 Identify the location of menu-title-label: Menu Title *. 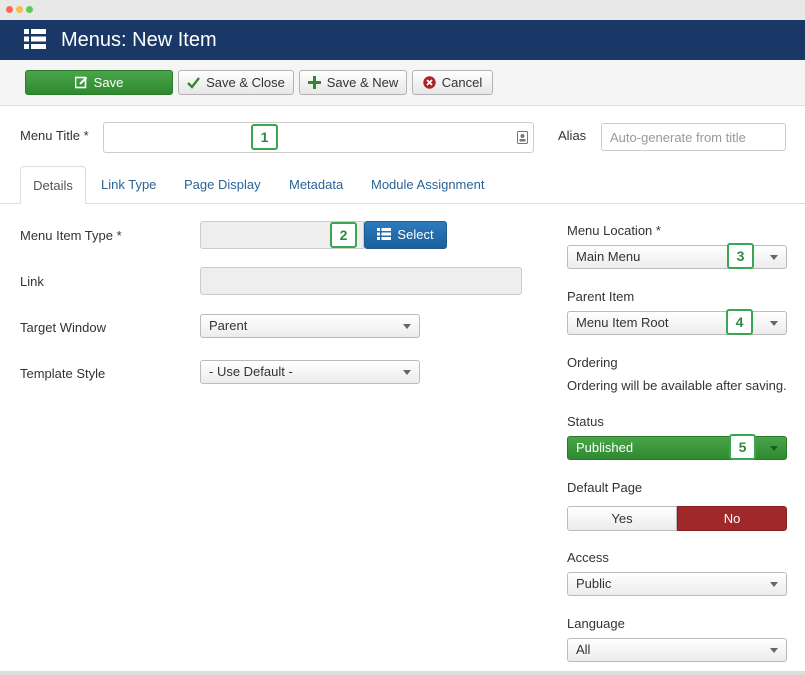
(54, 135).